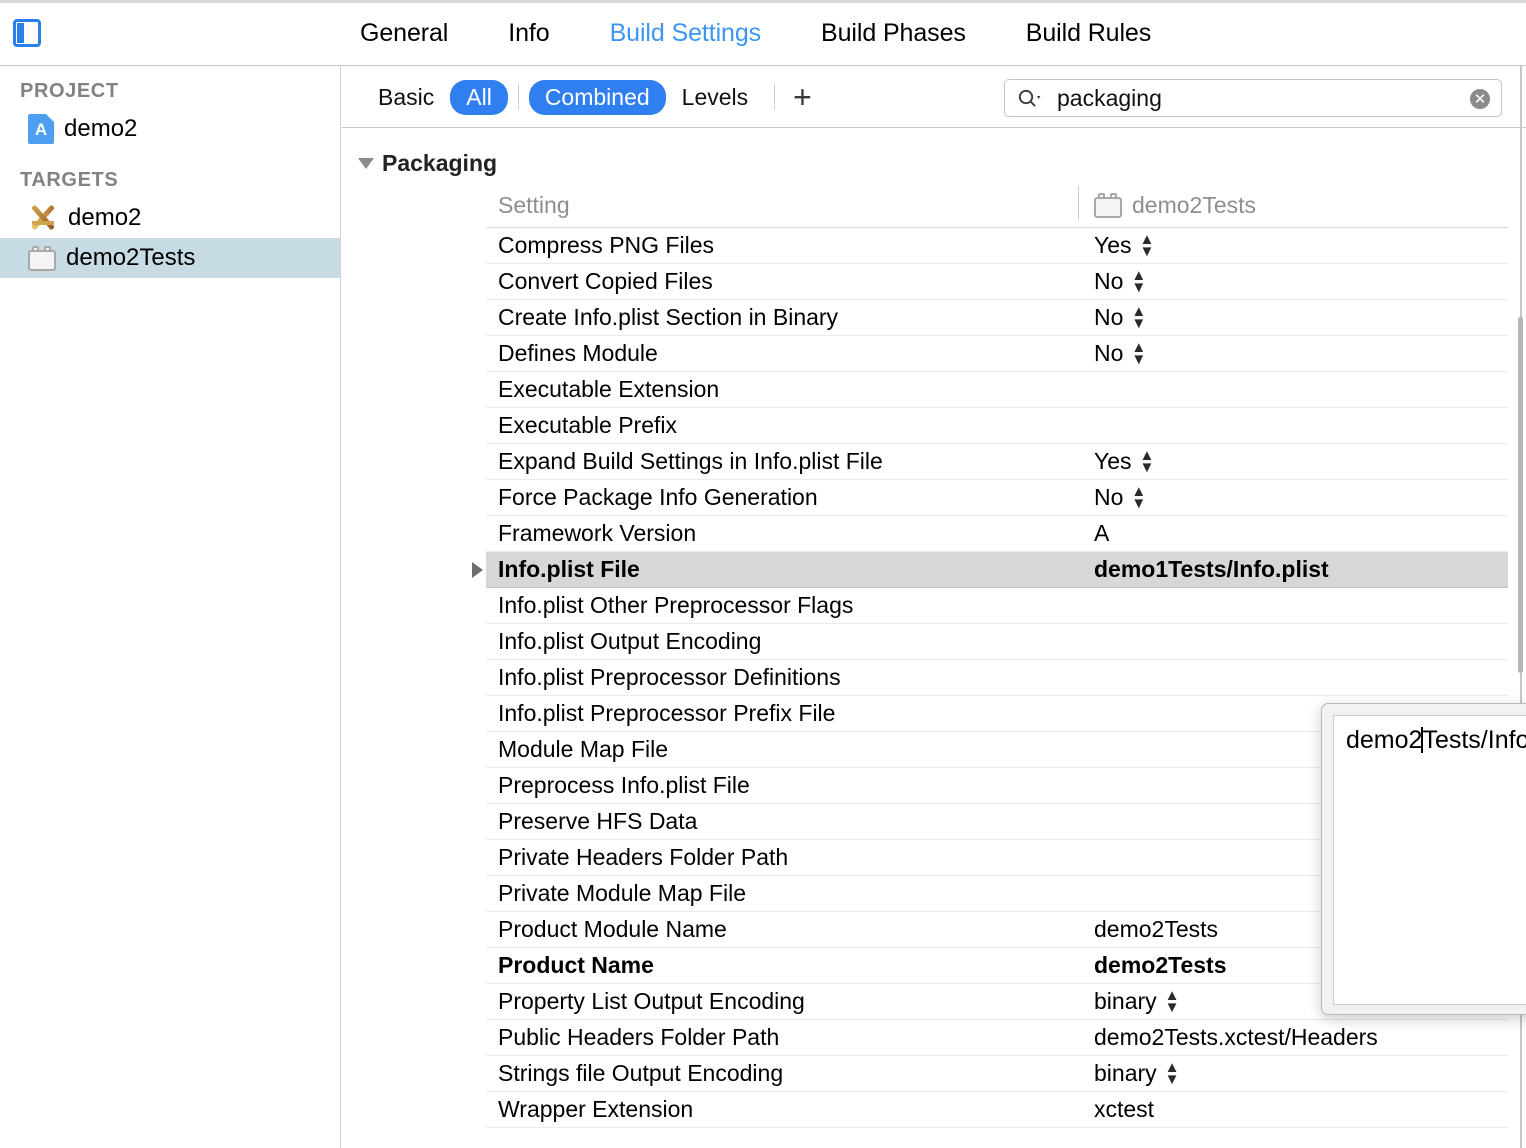 Image resolution: width=1526 pixels, height=1148 pixels. What do you see at coordinates (934, 163) in the screenshot?
I see `section-header-packaging: Packaging` at bounding box center [934, 163].